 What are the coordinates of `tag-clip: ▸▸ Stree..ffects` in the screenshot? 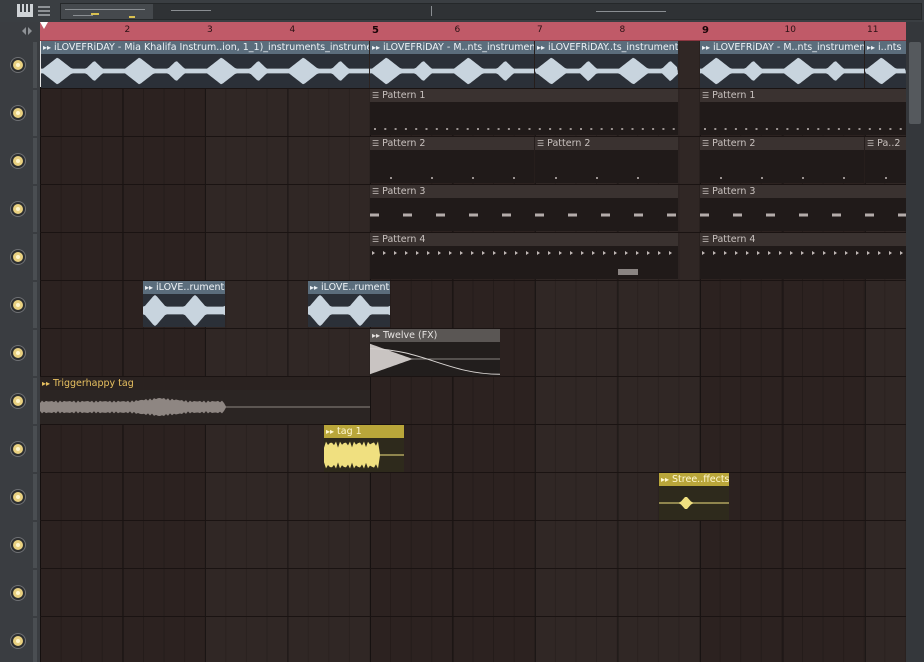 It's located at (694, 496).